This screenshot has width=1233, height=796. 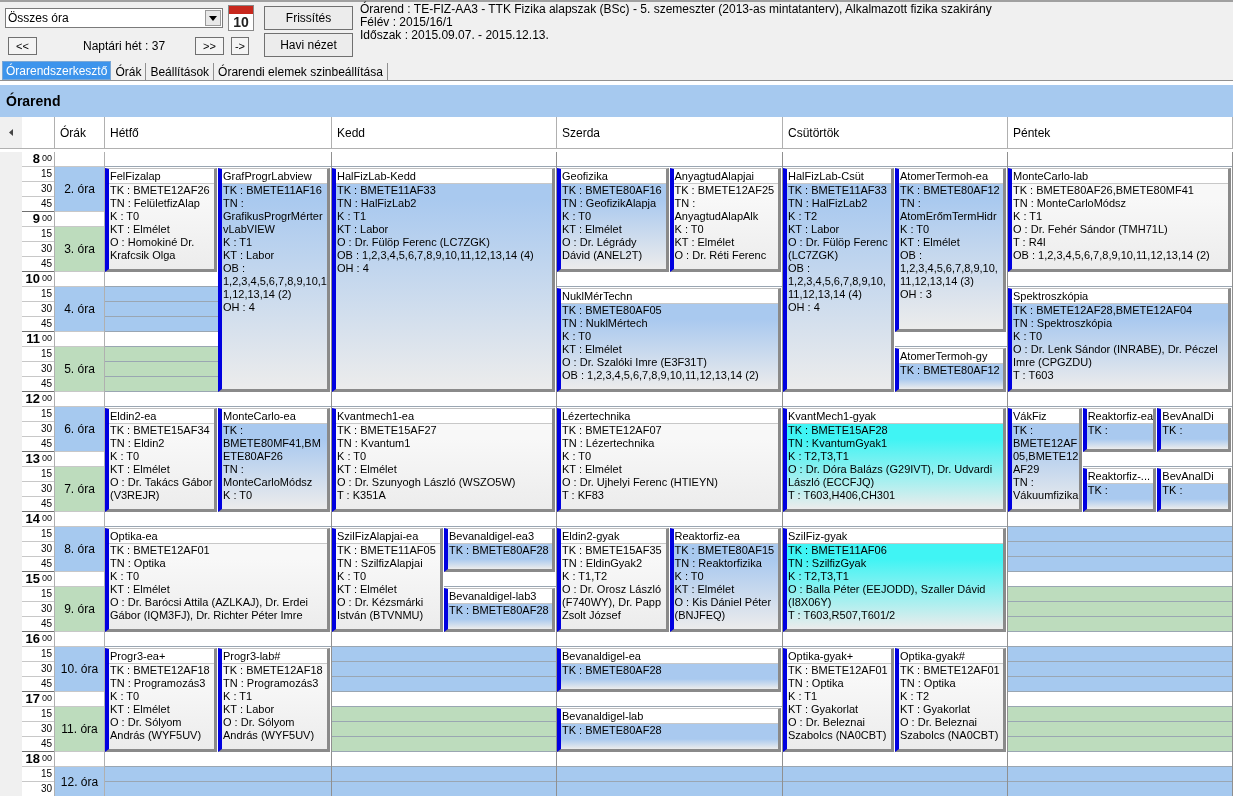 I want to click on event-card: Lézertechnika TK : BMETE12AF07 TN : Lézertechnika K : T0 KT : Elmélet O : Dr. Ujhelyi Ferenc (HTIEYN) T : KF83, so click(x=669, y=460).